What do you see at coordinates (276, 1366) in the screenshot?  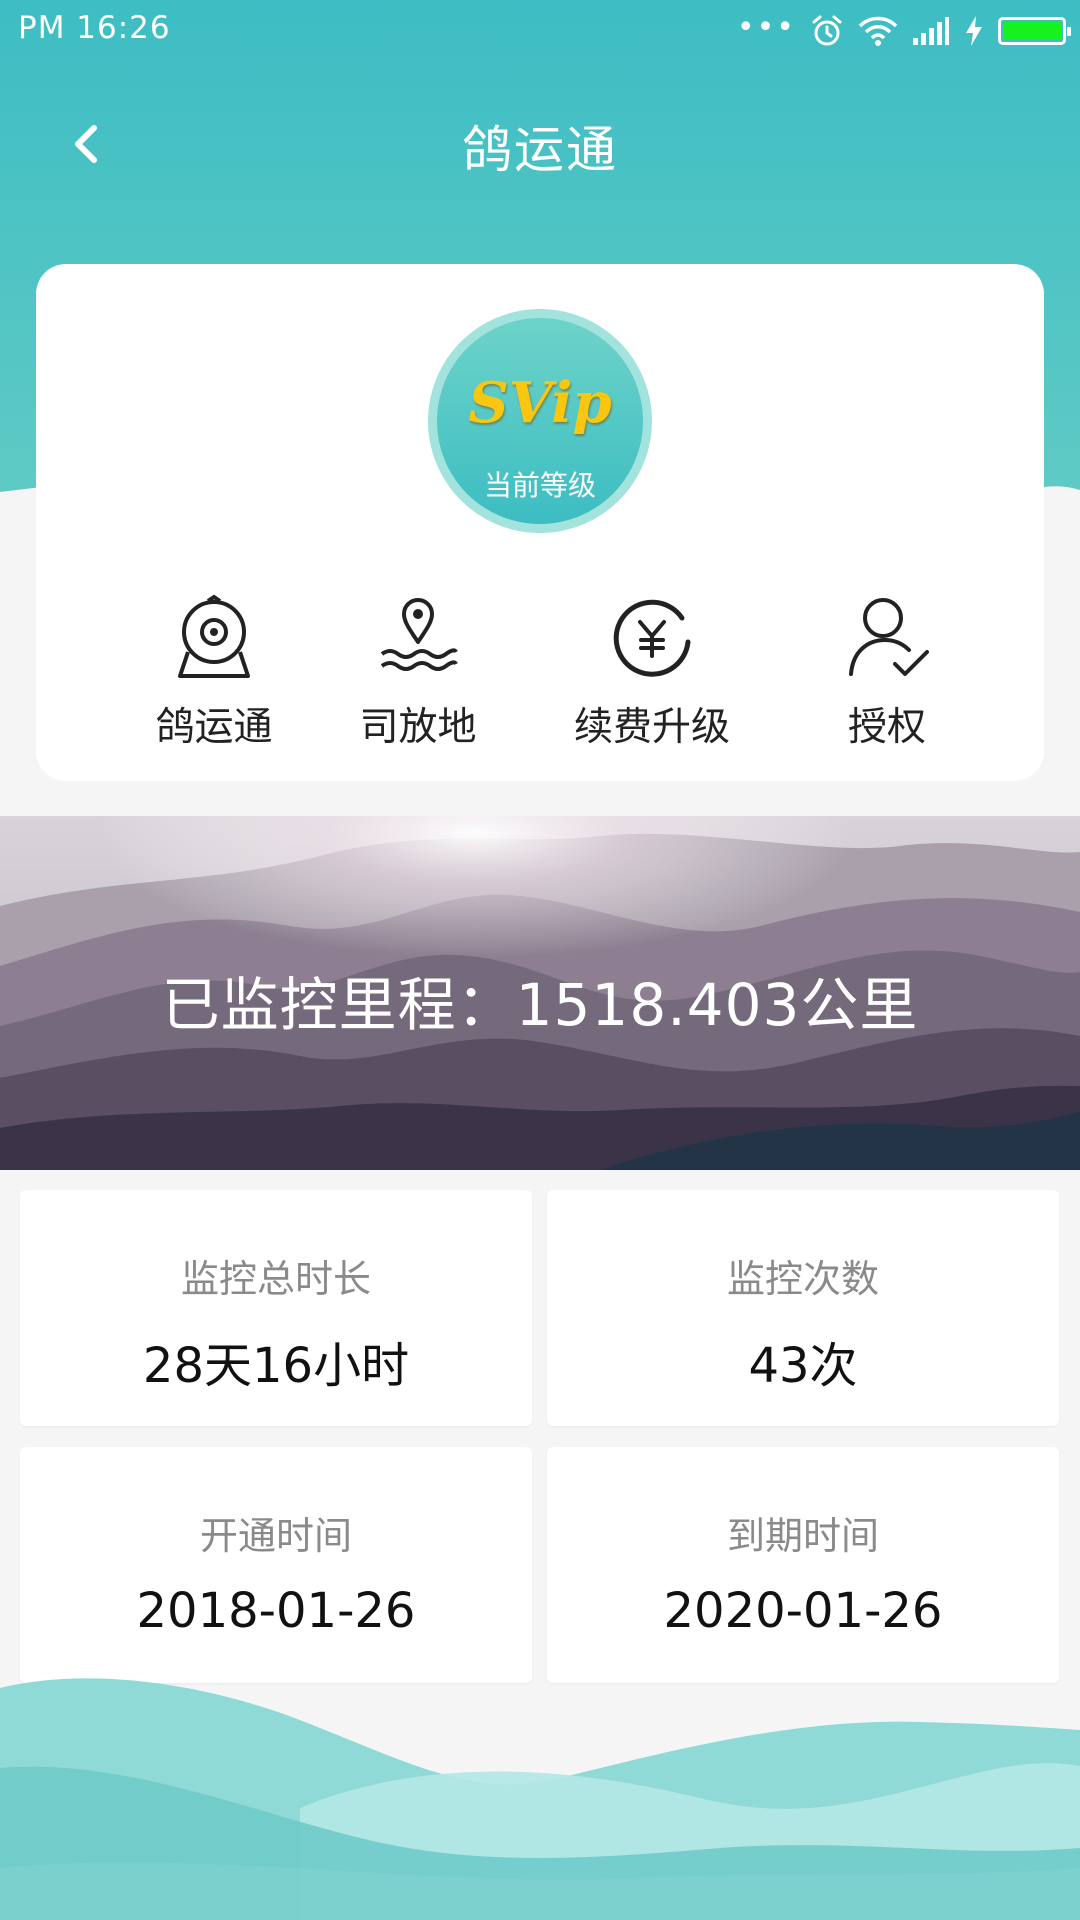 I see `stat-value: 28天16小时` at bounding box center [276, 1366].